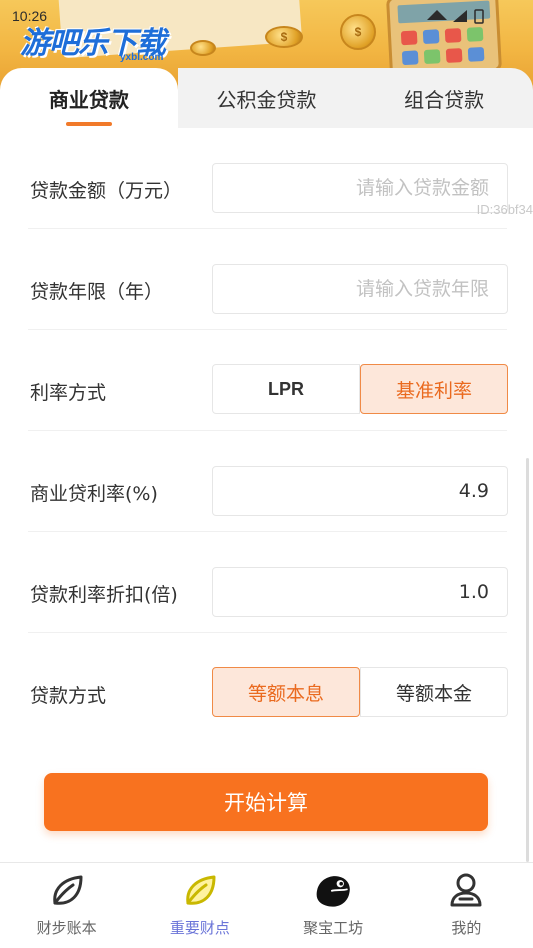  I want to click on rate-discount-input, so click(360, 592).